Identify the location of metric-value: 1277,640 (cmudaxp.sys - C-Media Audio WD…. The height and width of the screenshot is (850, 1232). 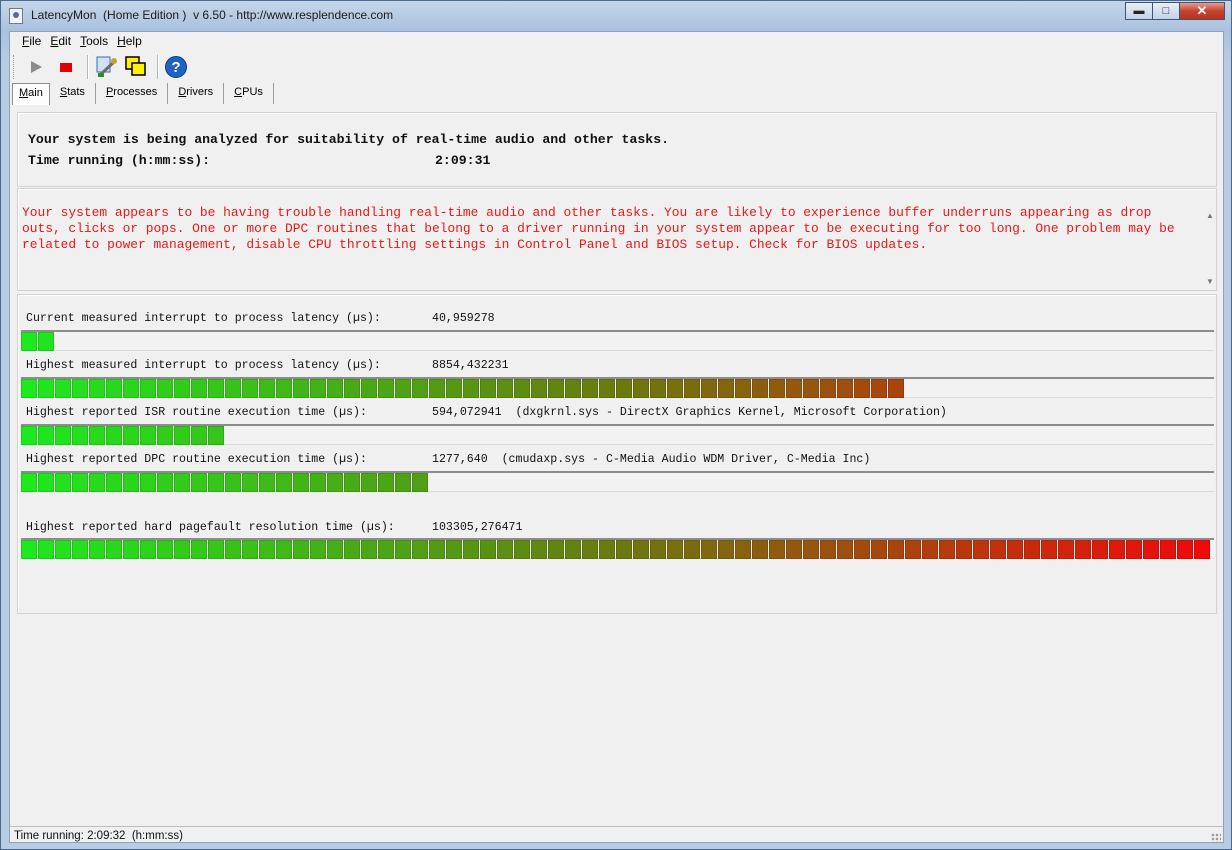
(651, 459).